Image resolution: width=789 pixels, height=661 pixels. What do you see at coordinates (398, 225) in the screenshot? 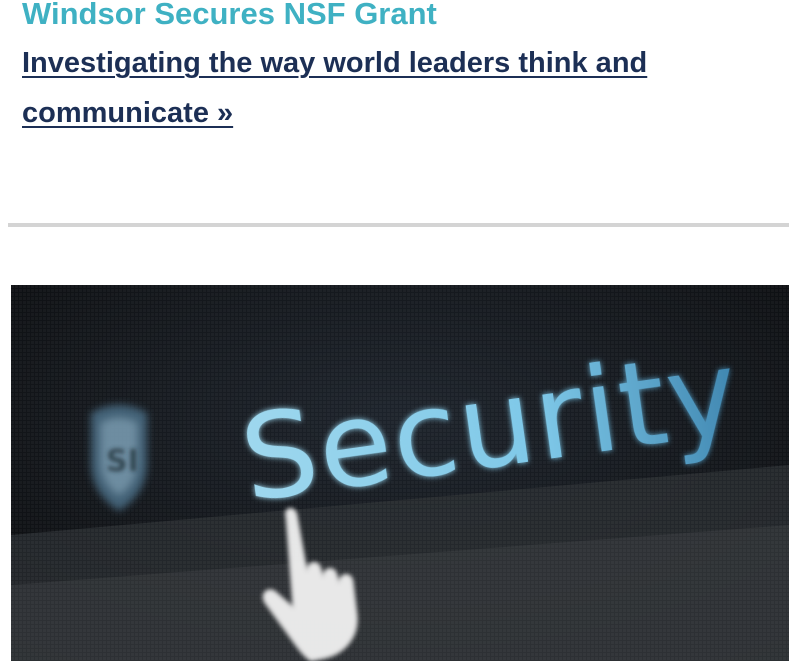
I see `section-divider` at bounding box center [398, 225].